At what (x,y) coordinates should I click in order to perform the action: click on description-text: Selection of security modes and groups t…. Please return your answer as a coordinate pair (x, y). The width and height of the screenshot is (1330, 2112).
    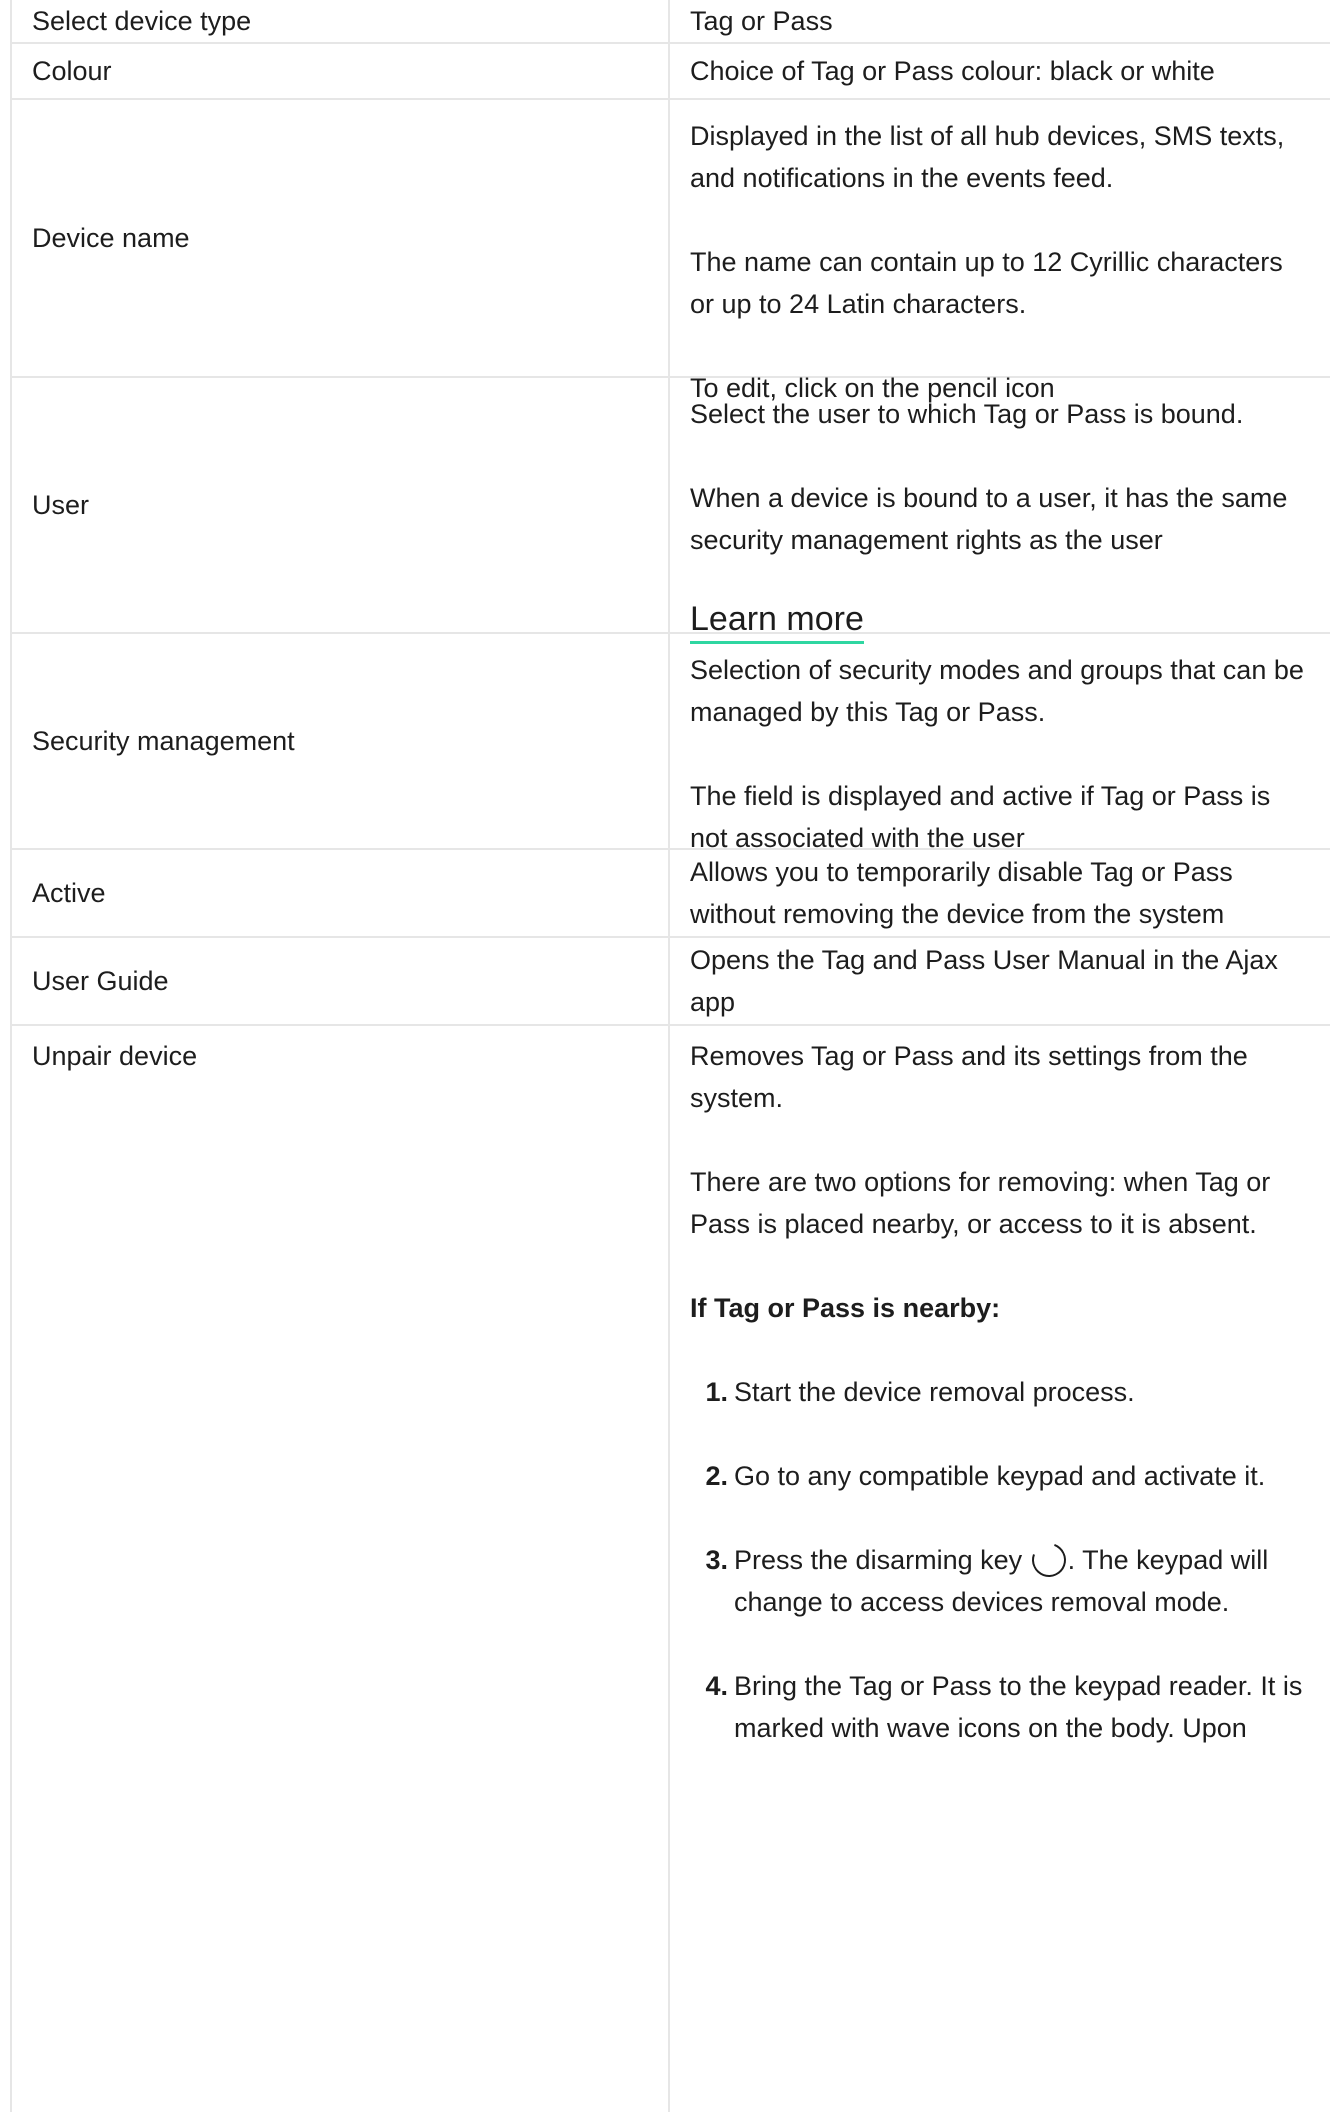
    Looking at the image, I should click on (997, 691).